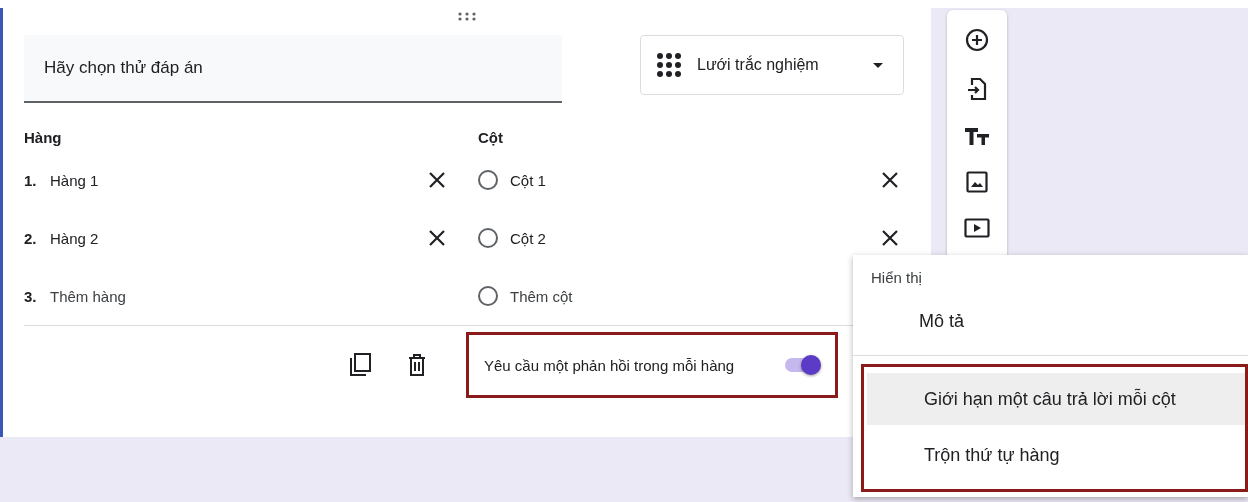 This screenshot has width=1248, height=502. What do you see at coordinates (293, 69) in the screenshot?
I see `question-title-field: Hãy chọn thử đáp án` at bounding box center [293, 69].